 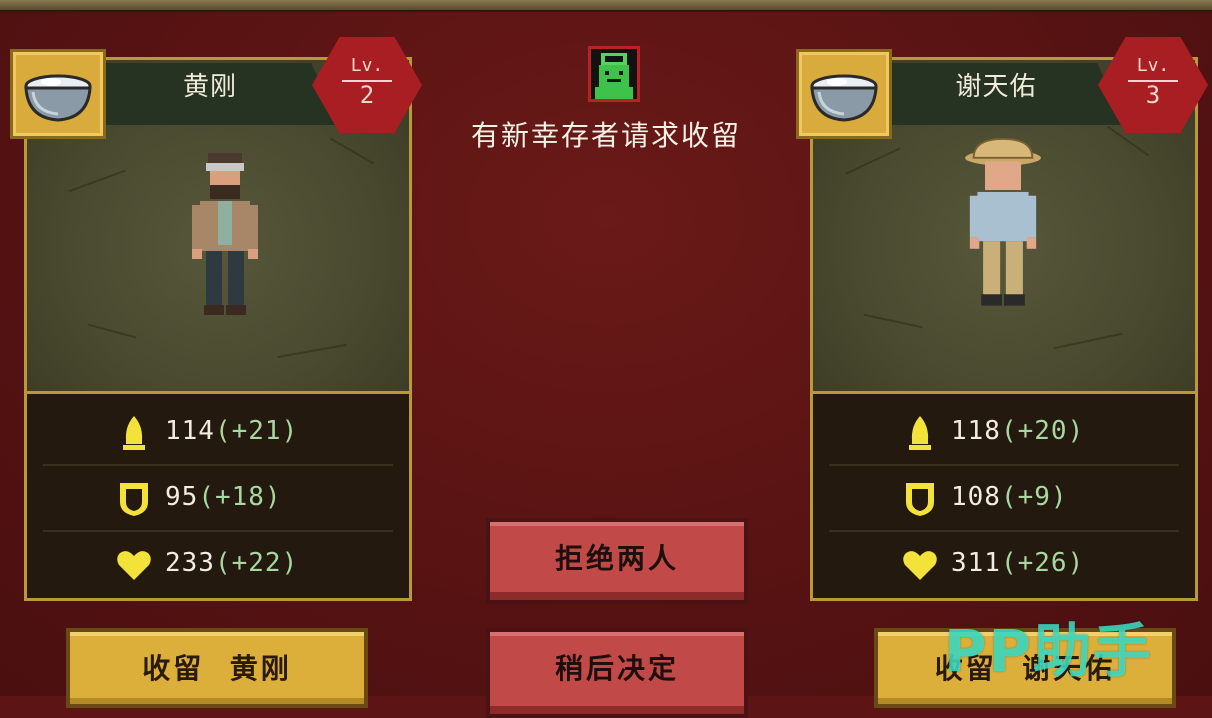 I want to click on defense-value: 108, so click(x=976, y=497).